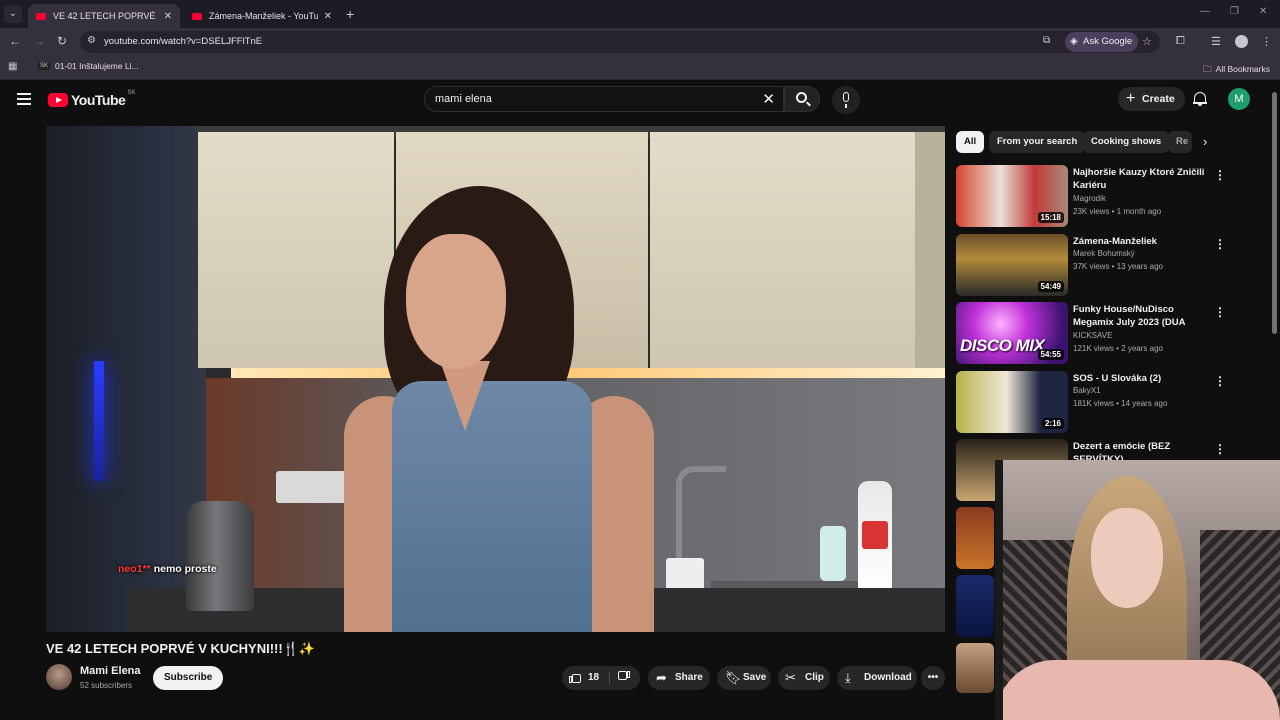  What do you see at coordinates (1241, 41) in the screenshot?
I see `browser-profile-avatar` at bounding box center [1241, 41].